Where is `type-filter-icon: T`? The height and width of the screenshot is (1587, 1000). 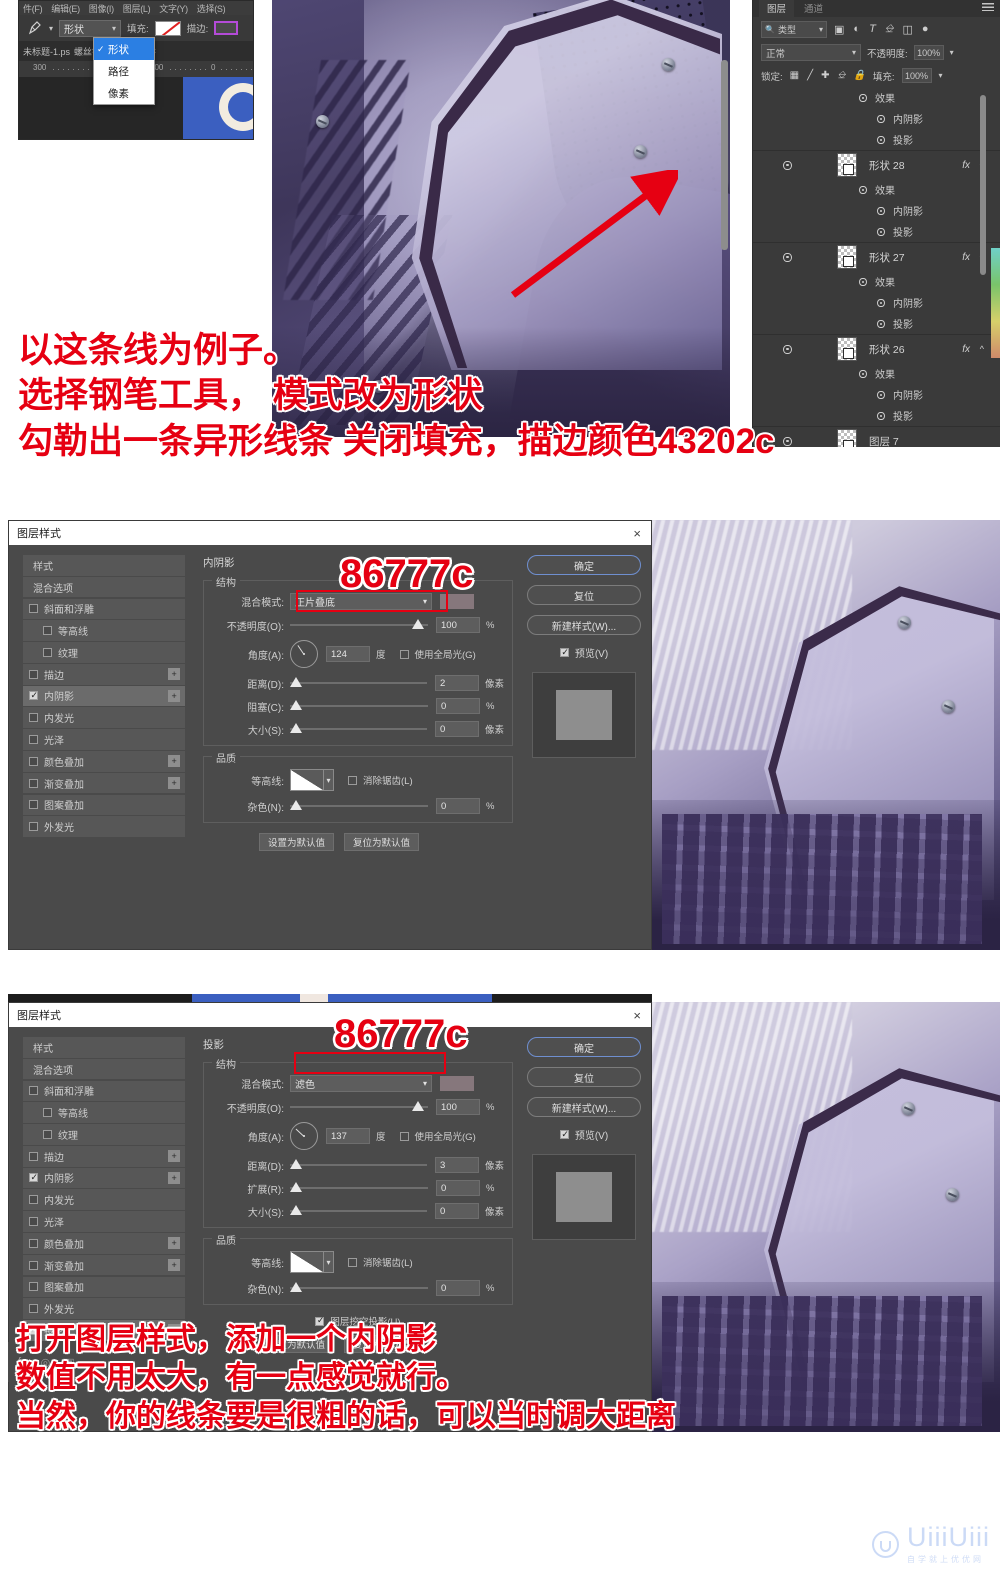 type-filter-icon: T is located at coordinates (872, 29).